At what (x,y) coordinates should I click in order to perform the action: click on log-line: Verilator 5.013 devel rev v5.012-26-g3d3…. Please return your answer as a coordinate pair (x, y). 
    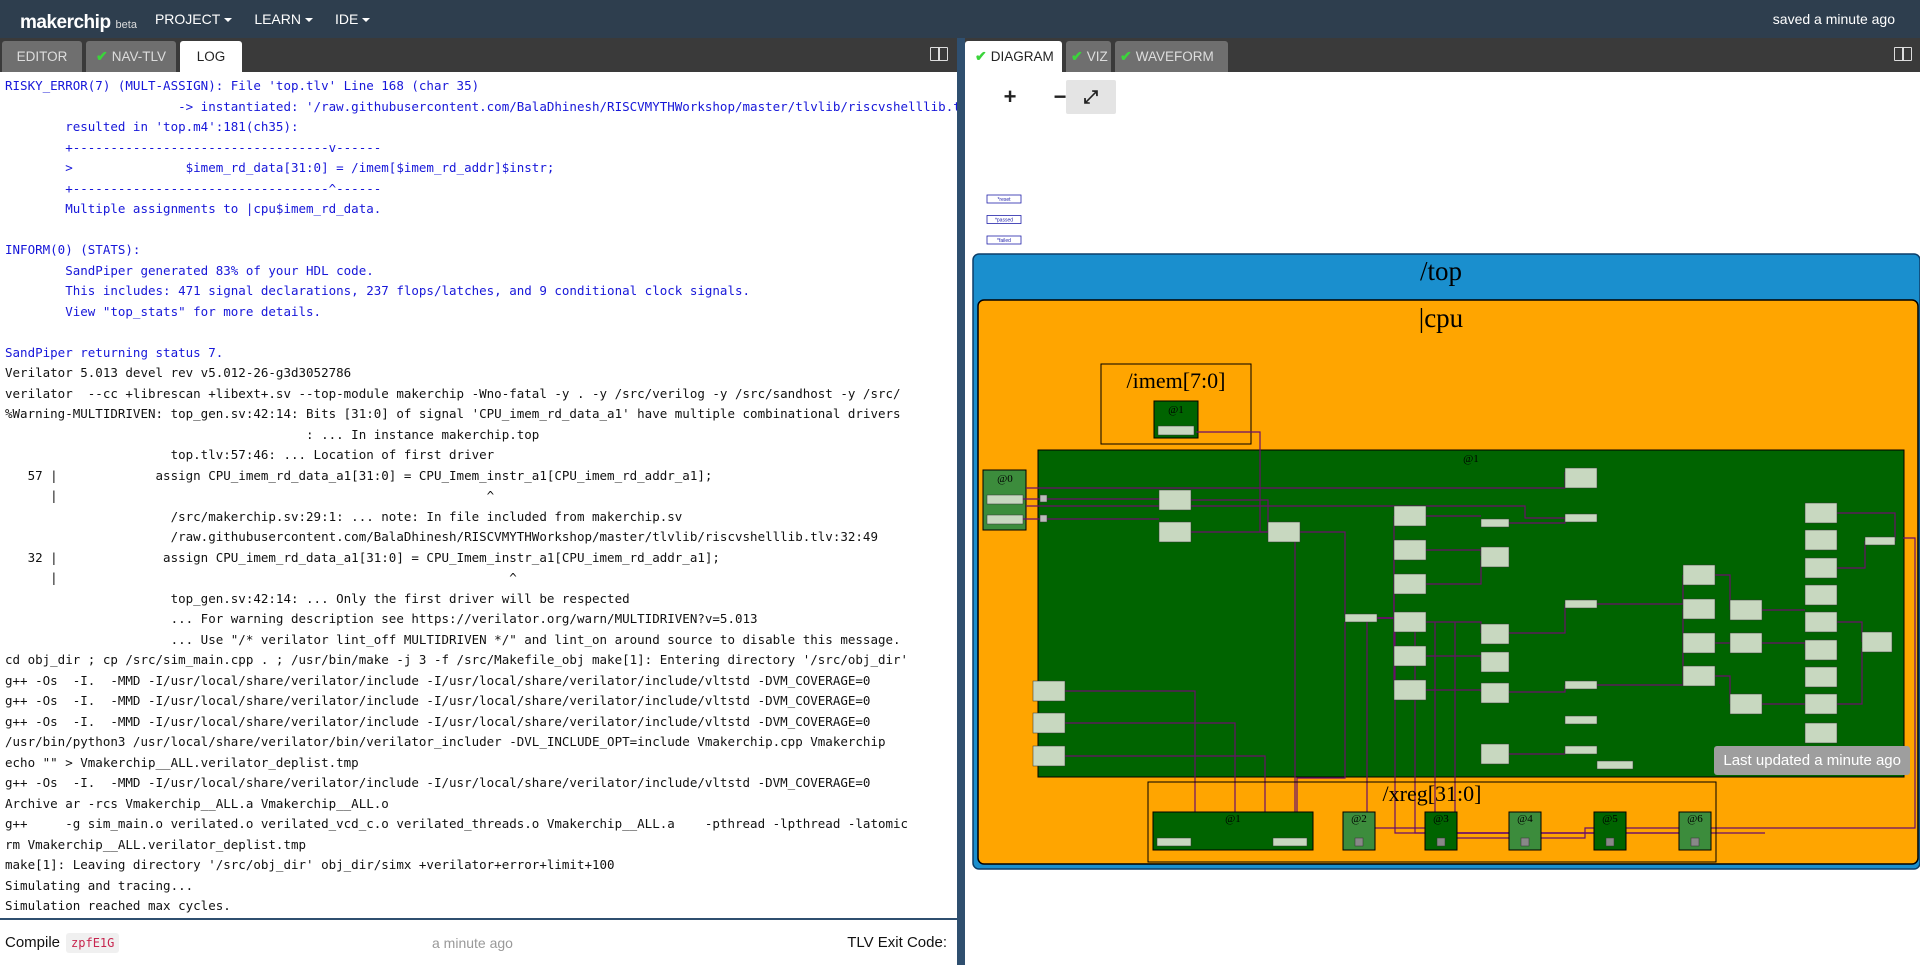
    Looking at the image, I should click on (178, 372).